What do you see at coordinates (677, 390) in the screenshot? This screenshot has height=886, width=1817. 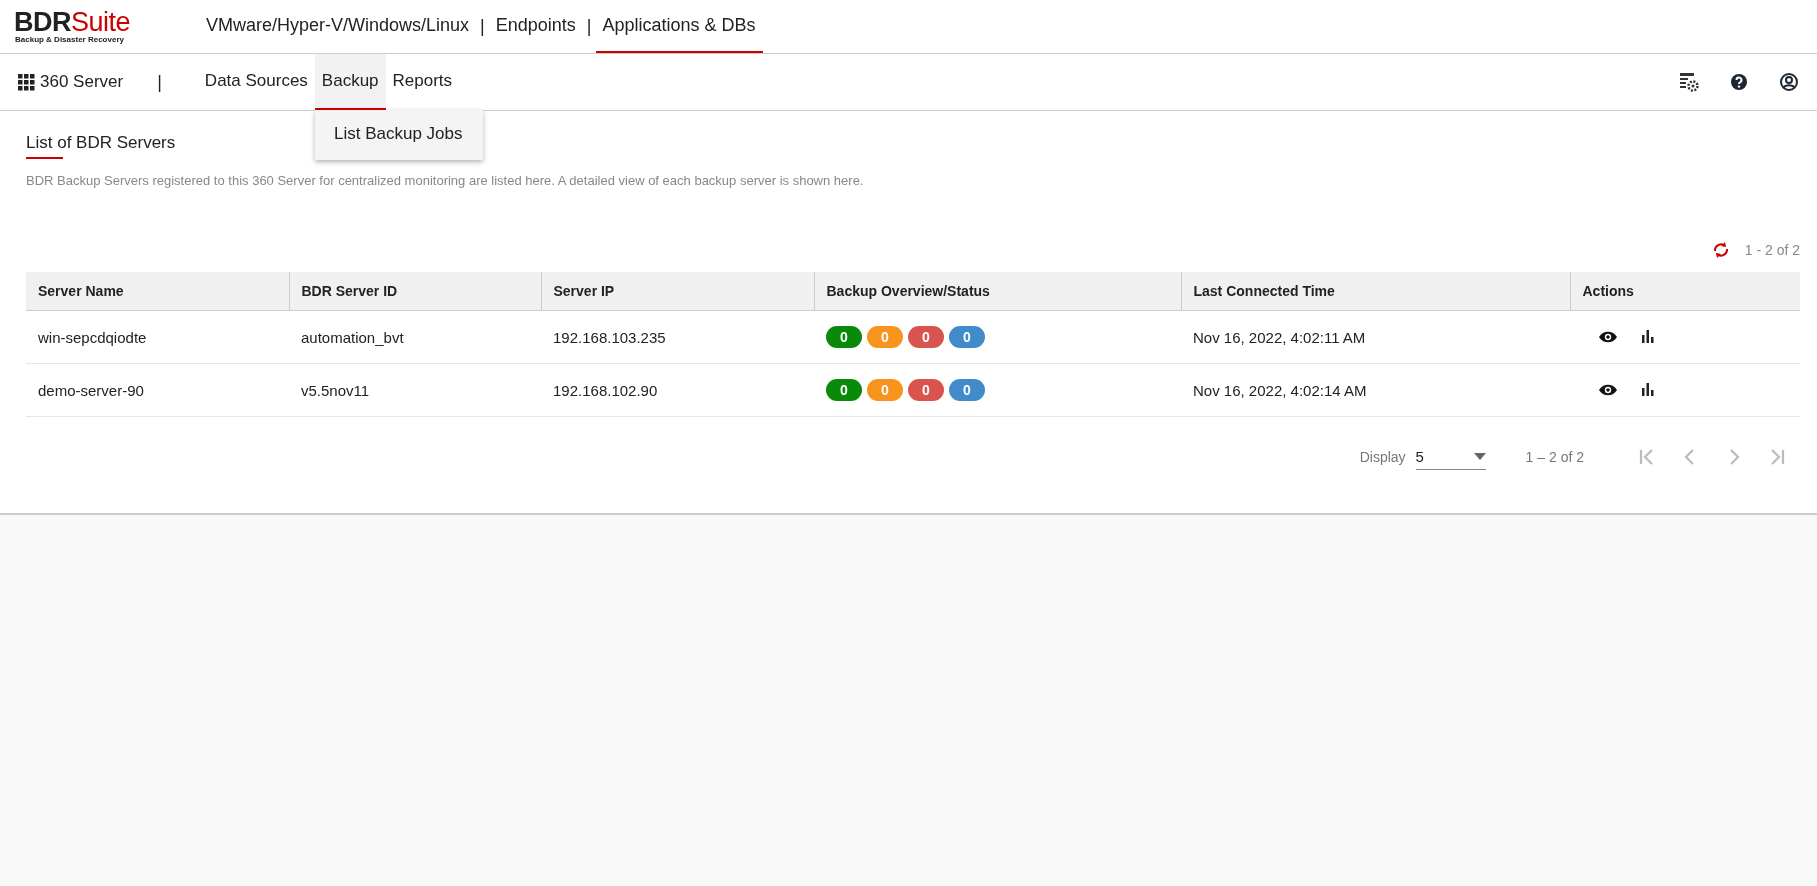 I see `table-cell: 192.168.102.90` at bounding box center [677, 390].